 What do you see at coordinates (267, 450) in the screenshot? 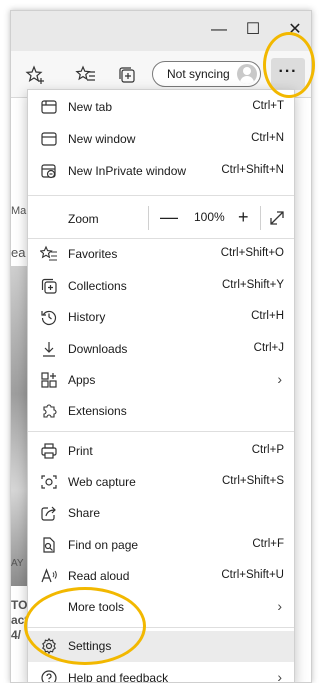
I see `menu-item-shortcut: Ctrl+P` at bounding box center [267, 450].